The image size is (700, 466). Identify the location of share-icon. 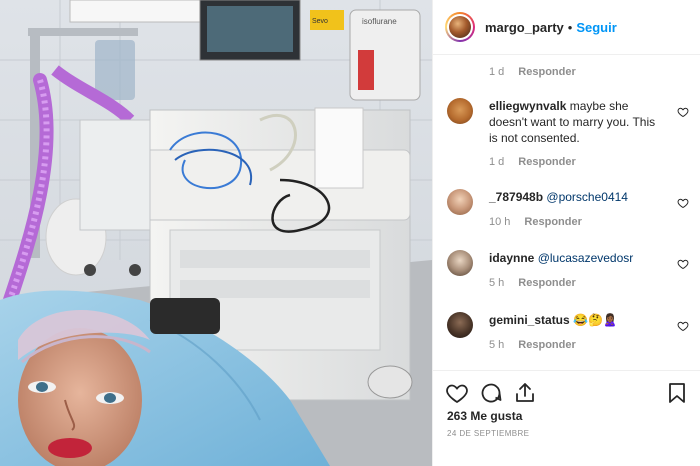
(525, 393).